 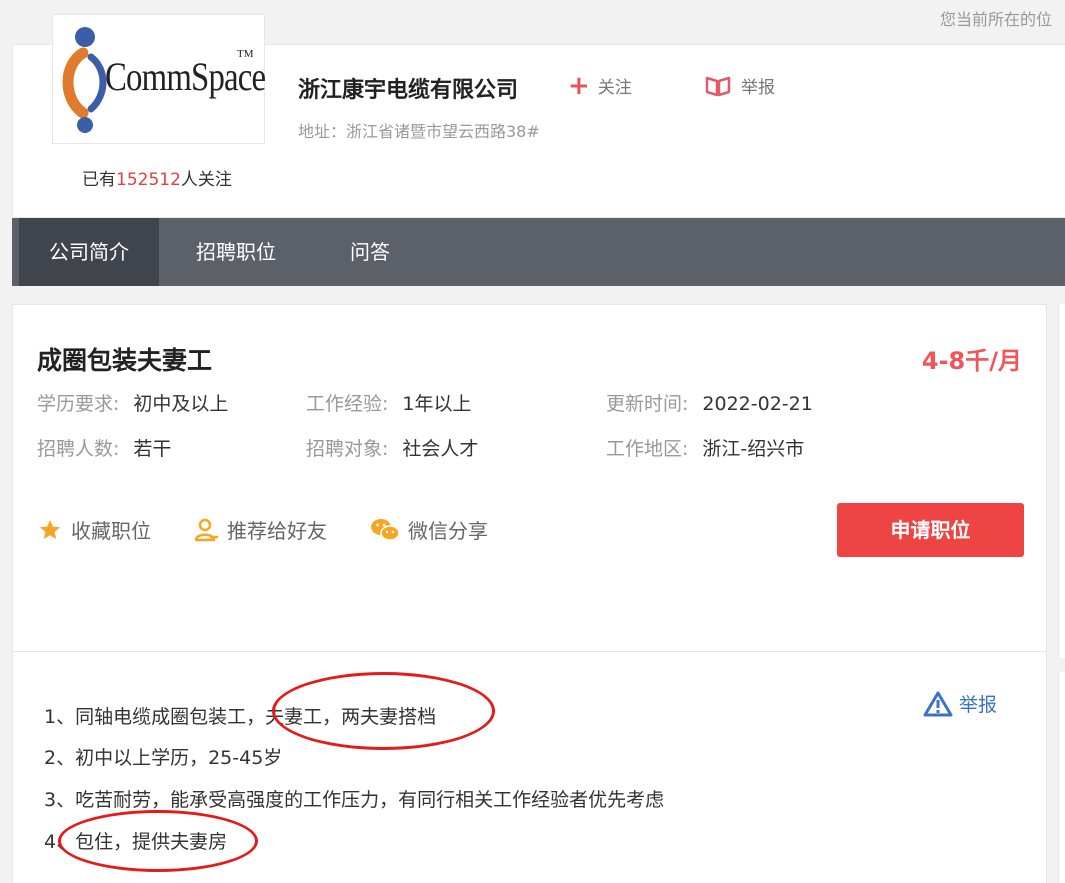 What do you see at coordinates (163, 758) in the screenshot?
I see `description-line: 2、初中以上学历，25-45岁` at bounding box center [163, 758].